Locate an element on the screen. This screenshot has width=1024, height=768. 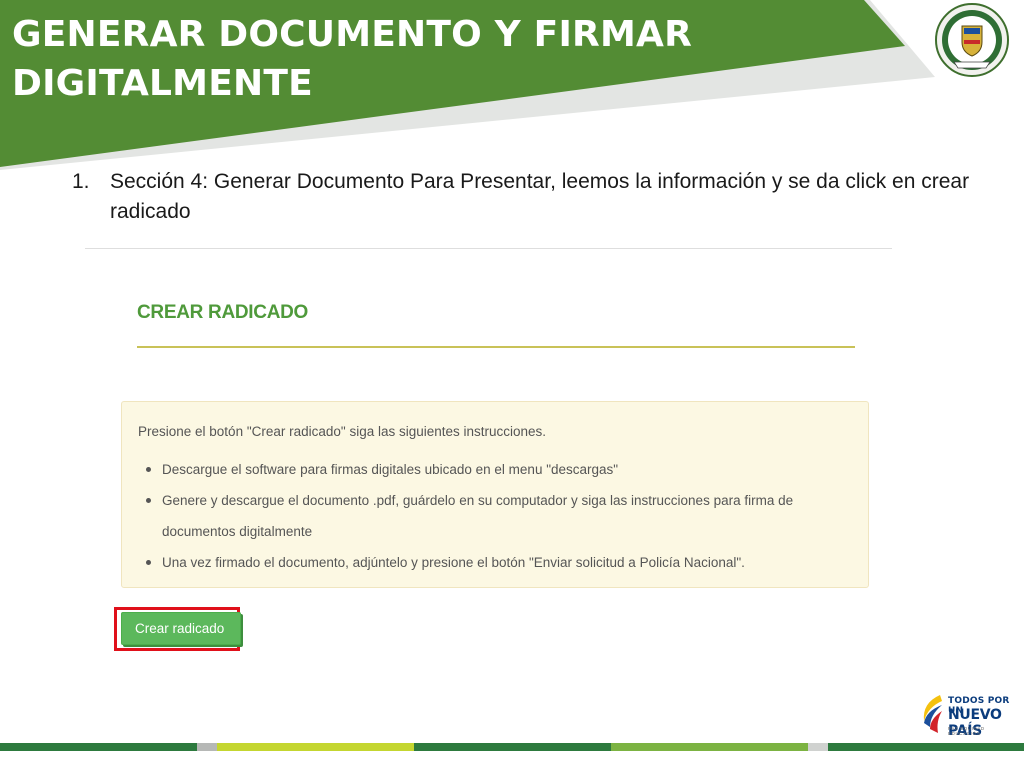
step-number: 1. is located at coordinates (81, 181).